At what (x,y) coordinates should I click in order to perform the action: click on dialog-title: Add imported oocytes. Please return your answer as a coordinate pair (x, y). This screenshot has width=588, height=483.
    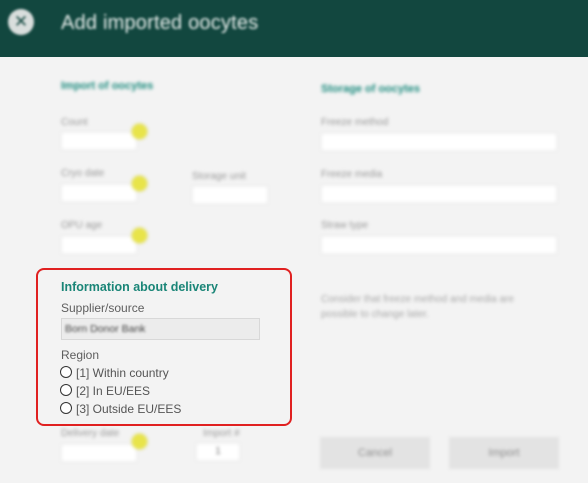
    Looking at the image, I should click on (160, 23).